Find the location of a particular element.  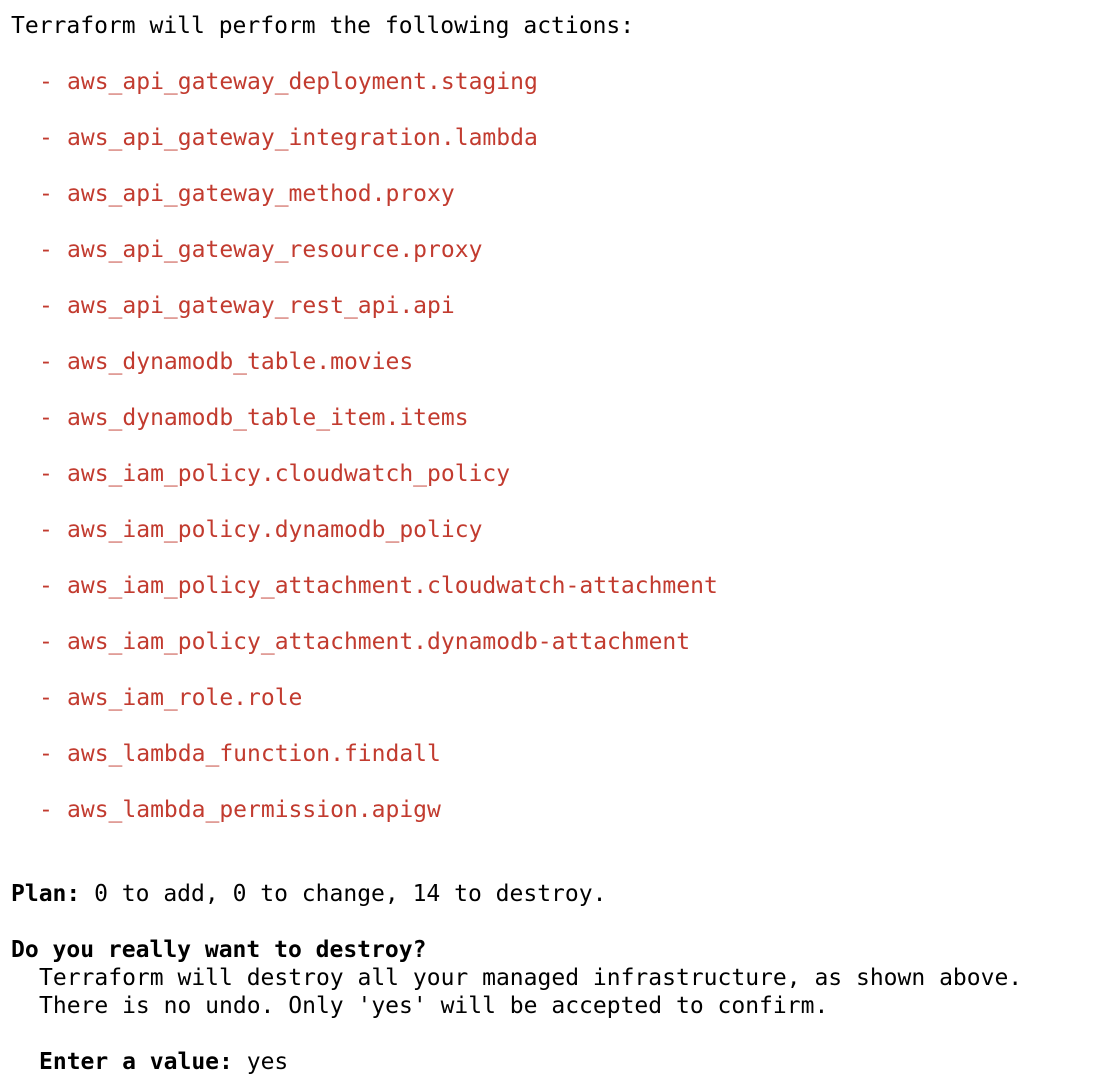

resource-item: - aws_iam_policy.cloudwatch_policy is located at coordinates (274, 474).